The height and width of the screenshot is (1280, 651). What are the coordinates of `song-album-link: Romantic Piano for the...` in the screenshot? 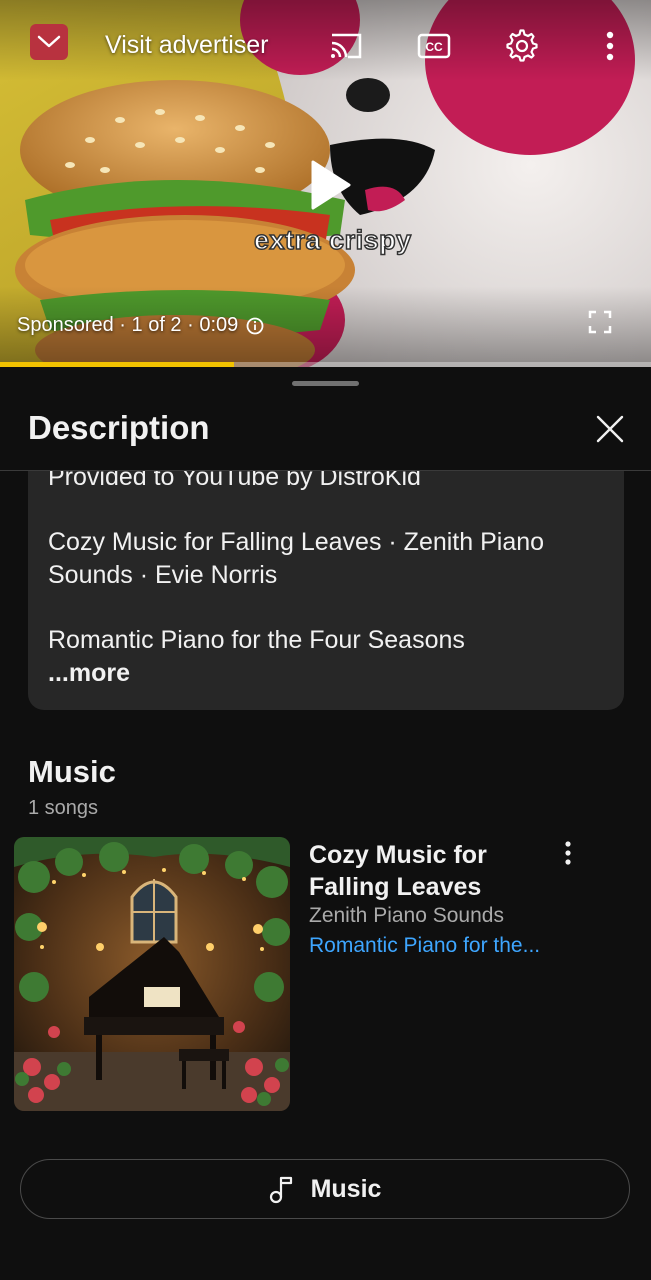 It's located at (424, 946).